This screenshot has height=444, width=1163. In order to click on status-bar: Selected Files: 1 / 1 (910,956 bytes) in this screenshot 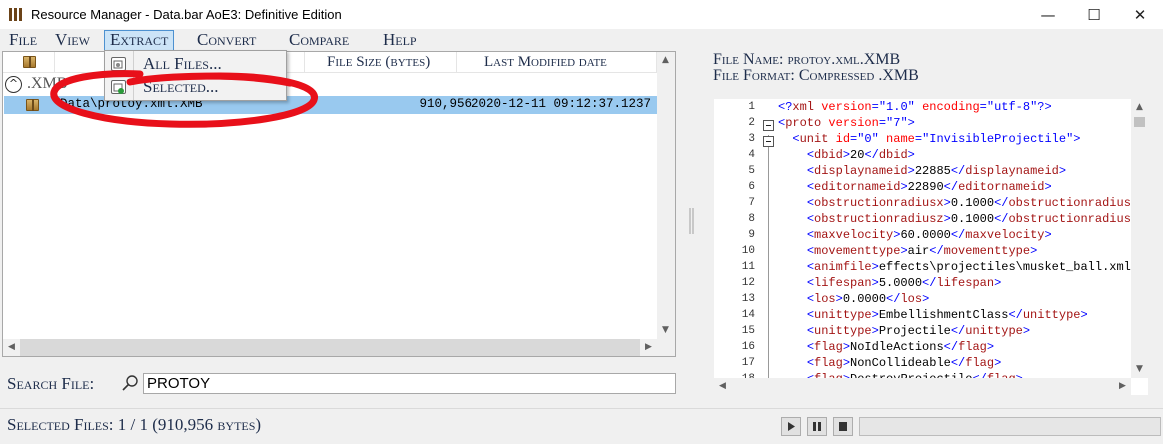, I will do `click(581, 426)`.